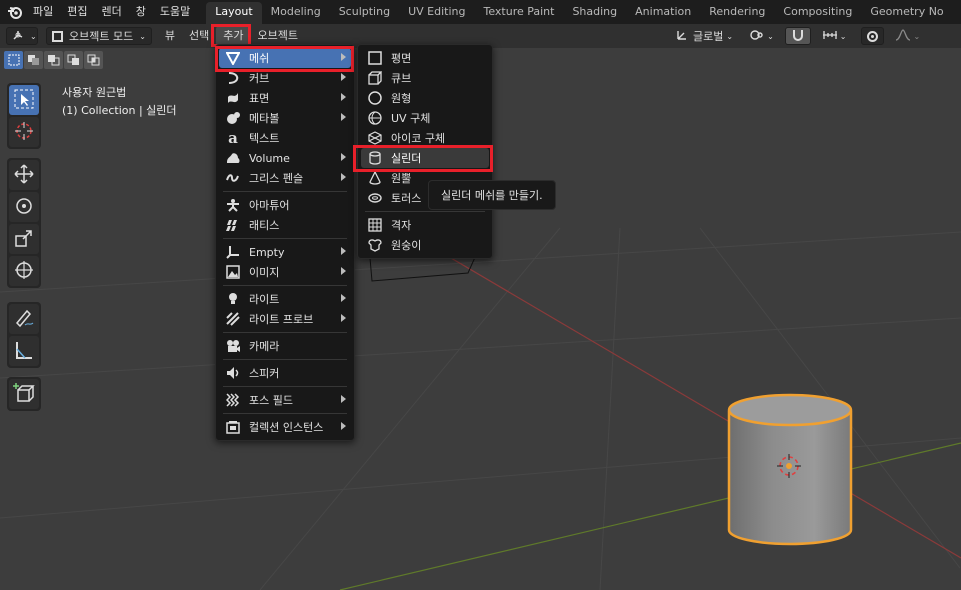 Image resolution: width=961 pixels, height=590 pixels. I want to click on volume-icon, so click(233, 158).